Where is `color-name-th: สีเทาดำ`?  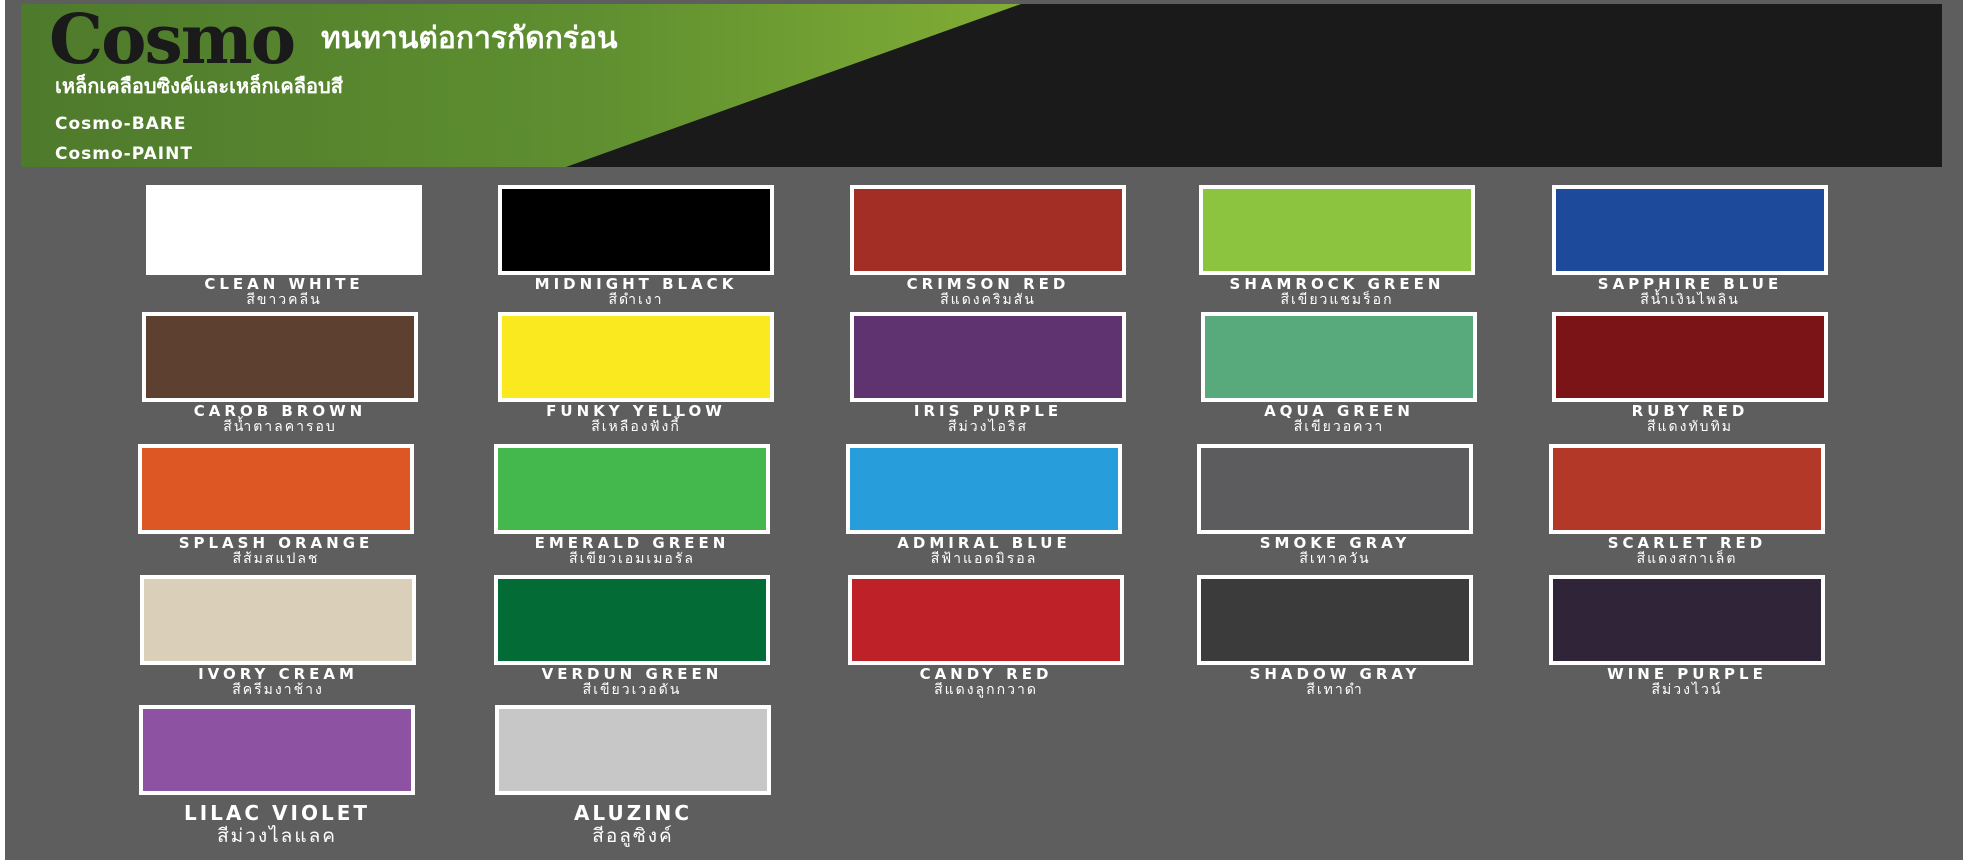 color-name-th: สีเทาดำ is located at coordinates (1335, 690).